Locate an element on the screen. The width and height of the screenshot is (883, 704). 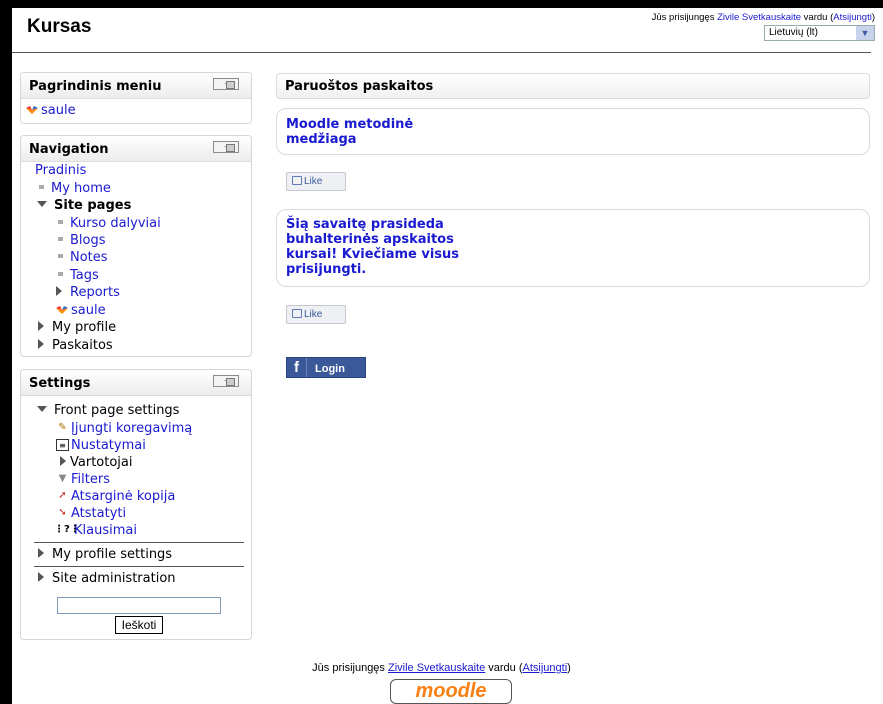
settings-item-questions: ⋮?⋮Klausimai is located at coordinates (95, 531).